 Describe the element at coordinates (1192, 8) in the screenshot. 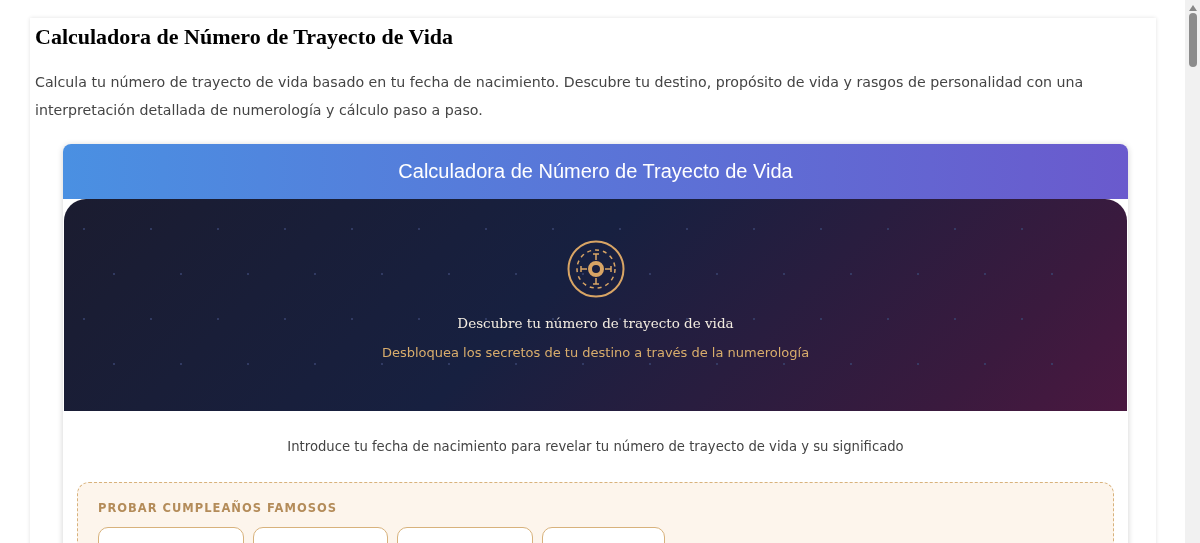

I see `scroll-up-icon` at that location.